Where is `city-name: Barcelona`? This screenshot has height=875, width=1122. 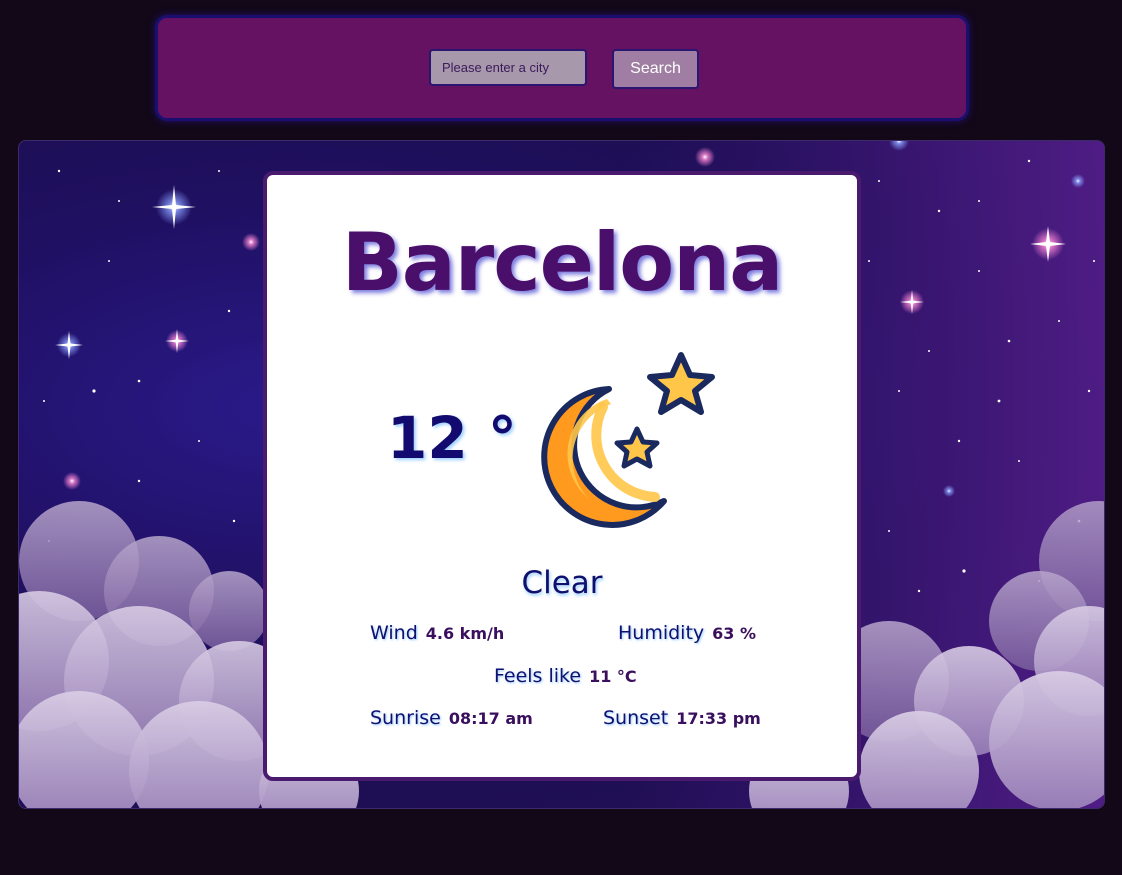
city-name: Barcelona is located at coordinates (562, 262).